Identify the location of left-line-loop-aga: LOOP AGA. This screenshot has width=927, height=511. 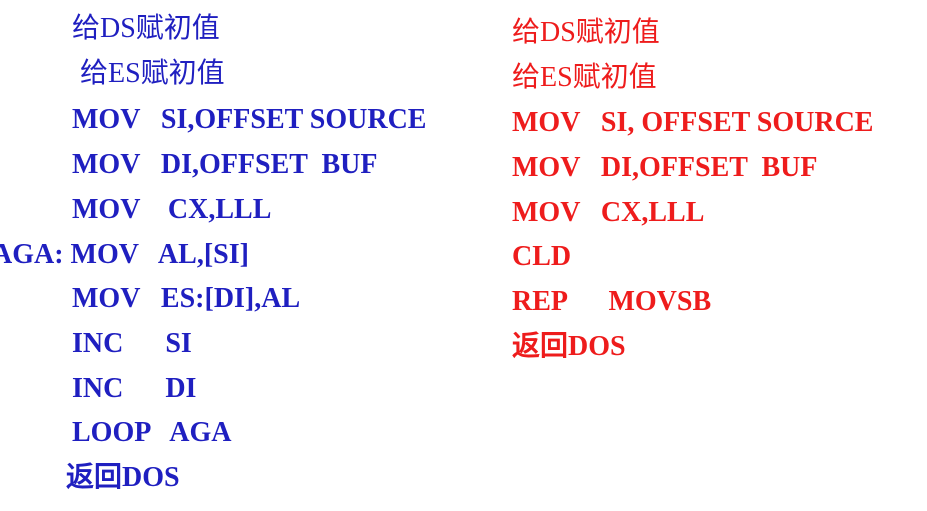
(152, 432).